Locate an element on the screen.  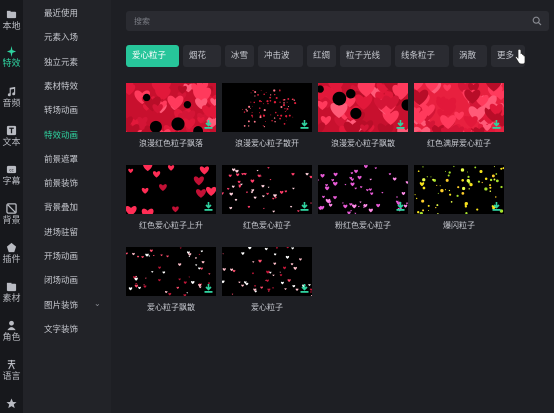
svg-text: cc is located at coordinates (11, 169).